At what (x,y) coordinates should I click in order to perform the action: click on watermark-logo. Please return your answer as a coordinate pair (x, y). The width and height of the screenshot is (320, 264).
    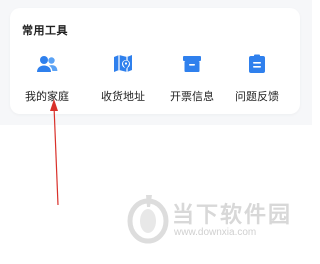
    Looking at the image, I should click on (148, 219).